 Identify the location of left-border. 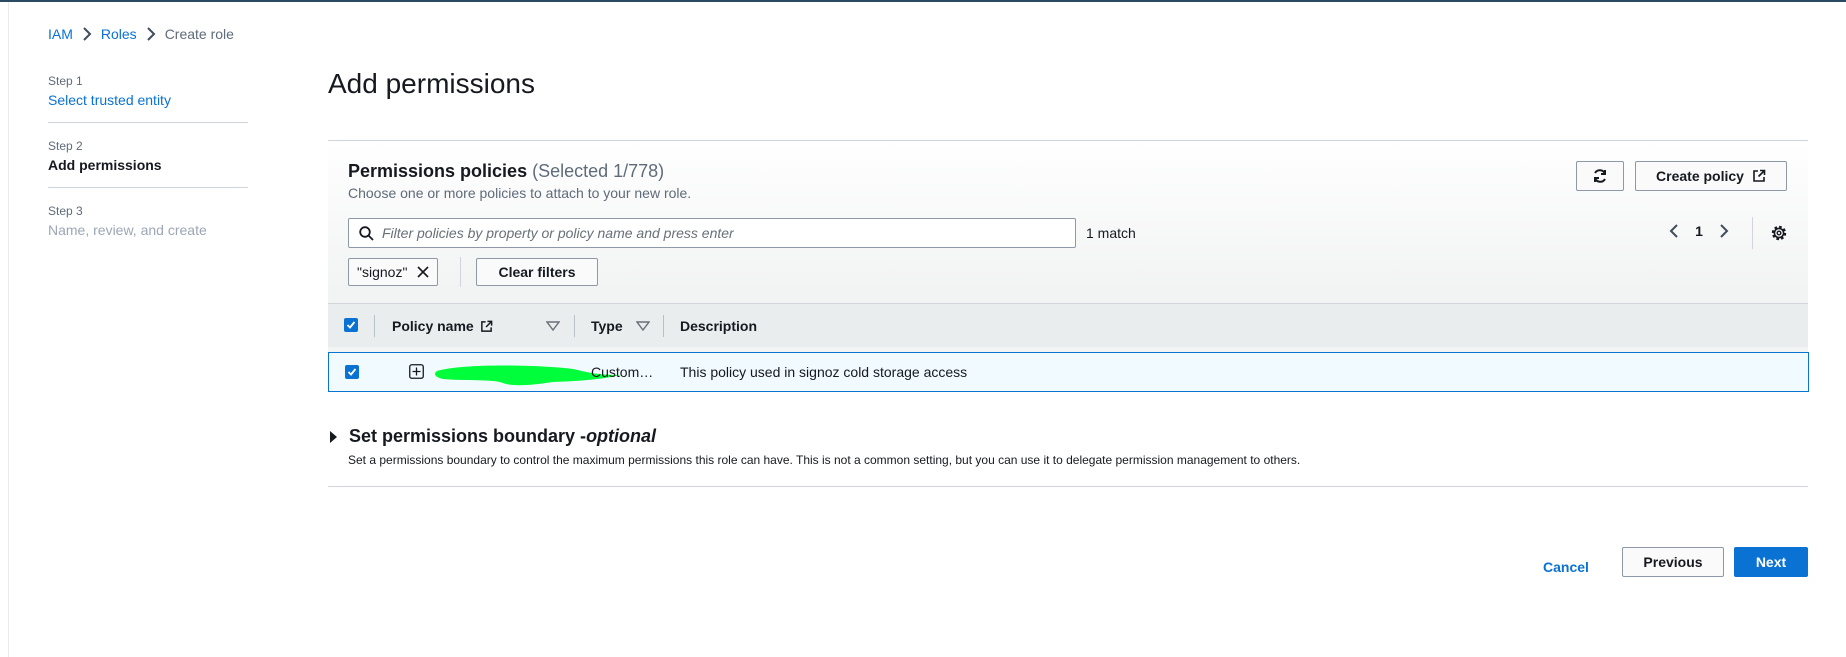
(8, 329).